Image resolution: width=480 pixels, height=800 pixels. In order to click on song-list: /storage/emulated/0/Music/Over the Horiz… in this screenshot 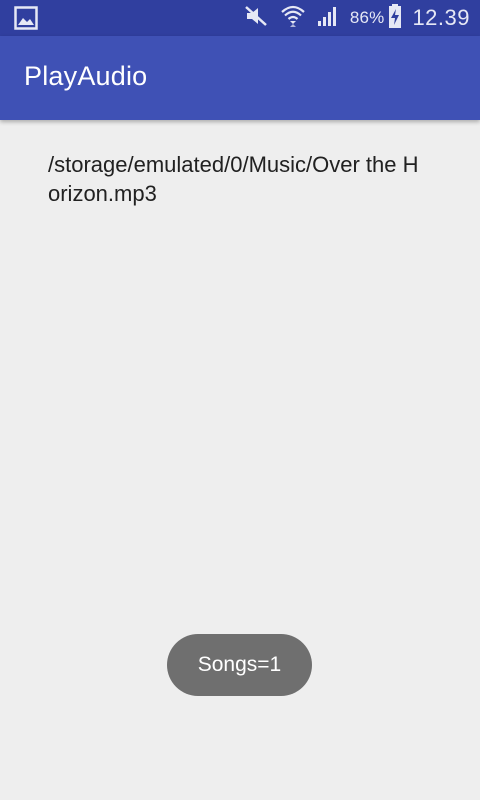, I will do `click(238, 179)`.